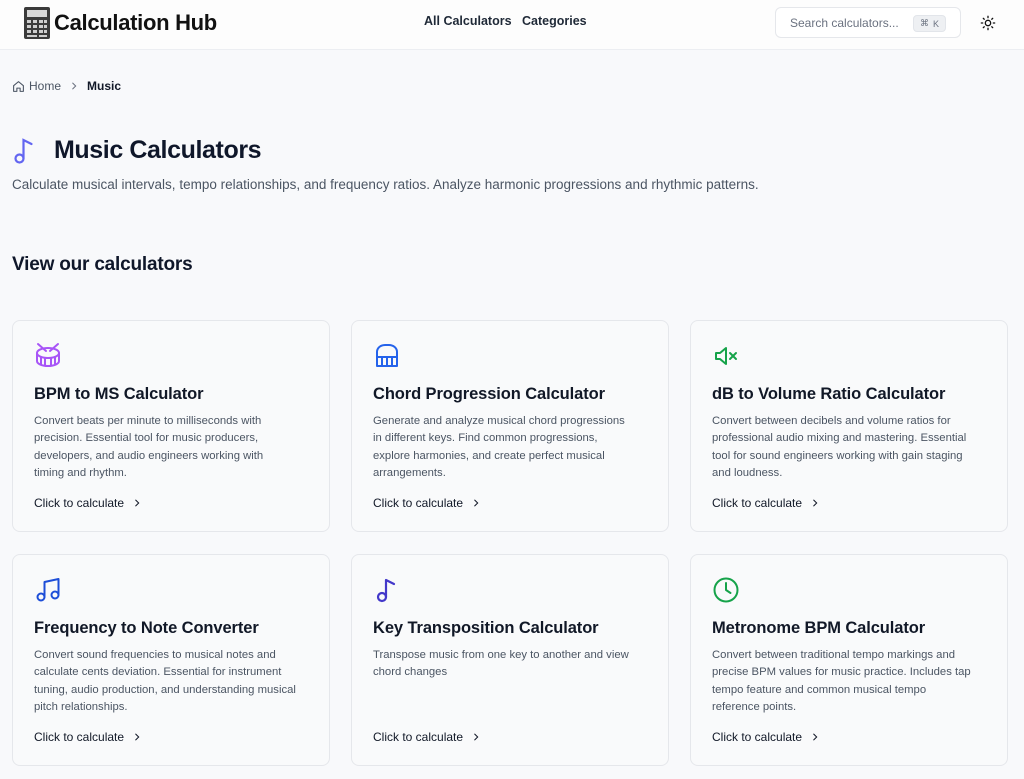 The width and height of the screenshot is (1024, 779). What do you see at coordinates (726, 590) in the screenshot?
I see `clock-icon` at bounding box center [726, 590].